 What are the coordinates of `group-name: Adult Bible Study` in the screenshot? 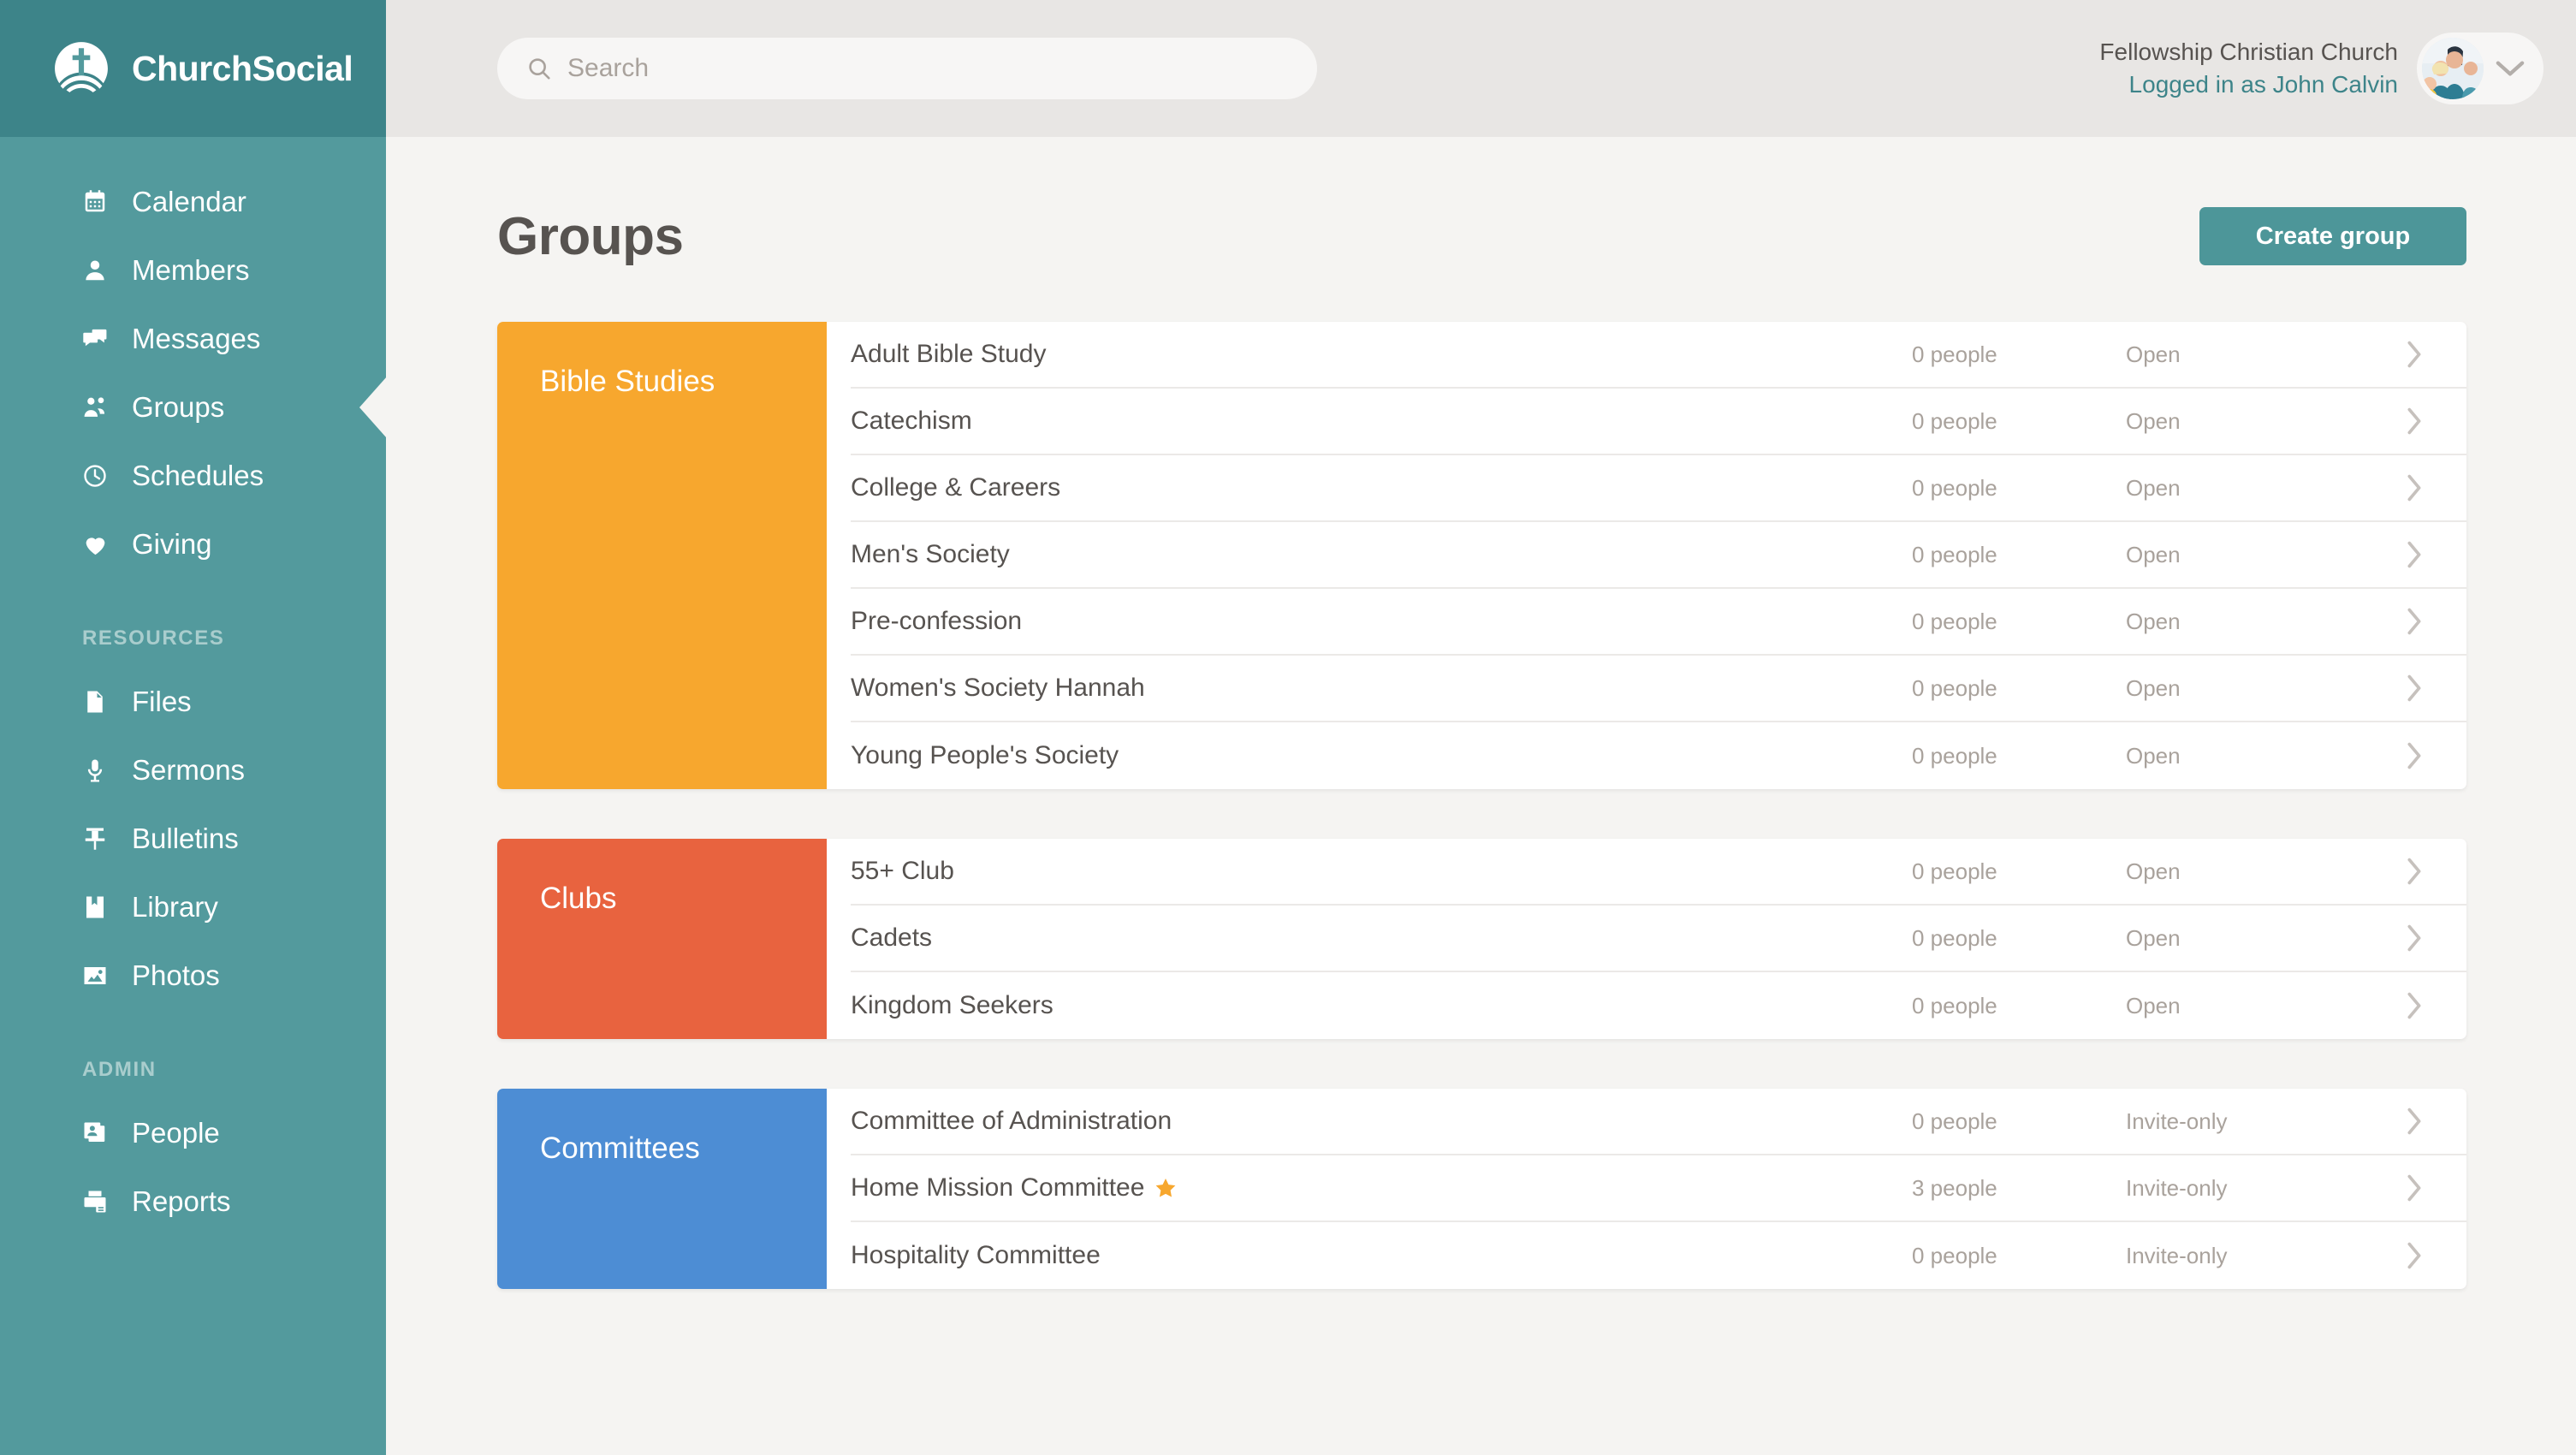 It's located at (949, 354).